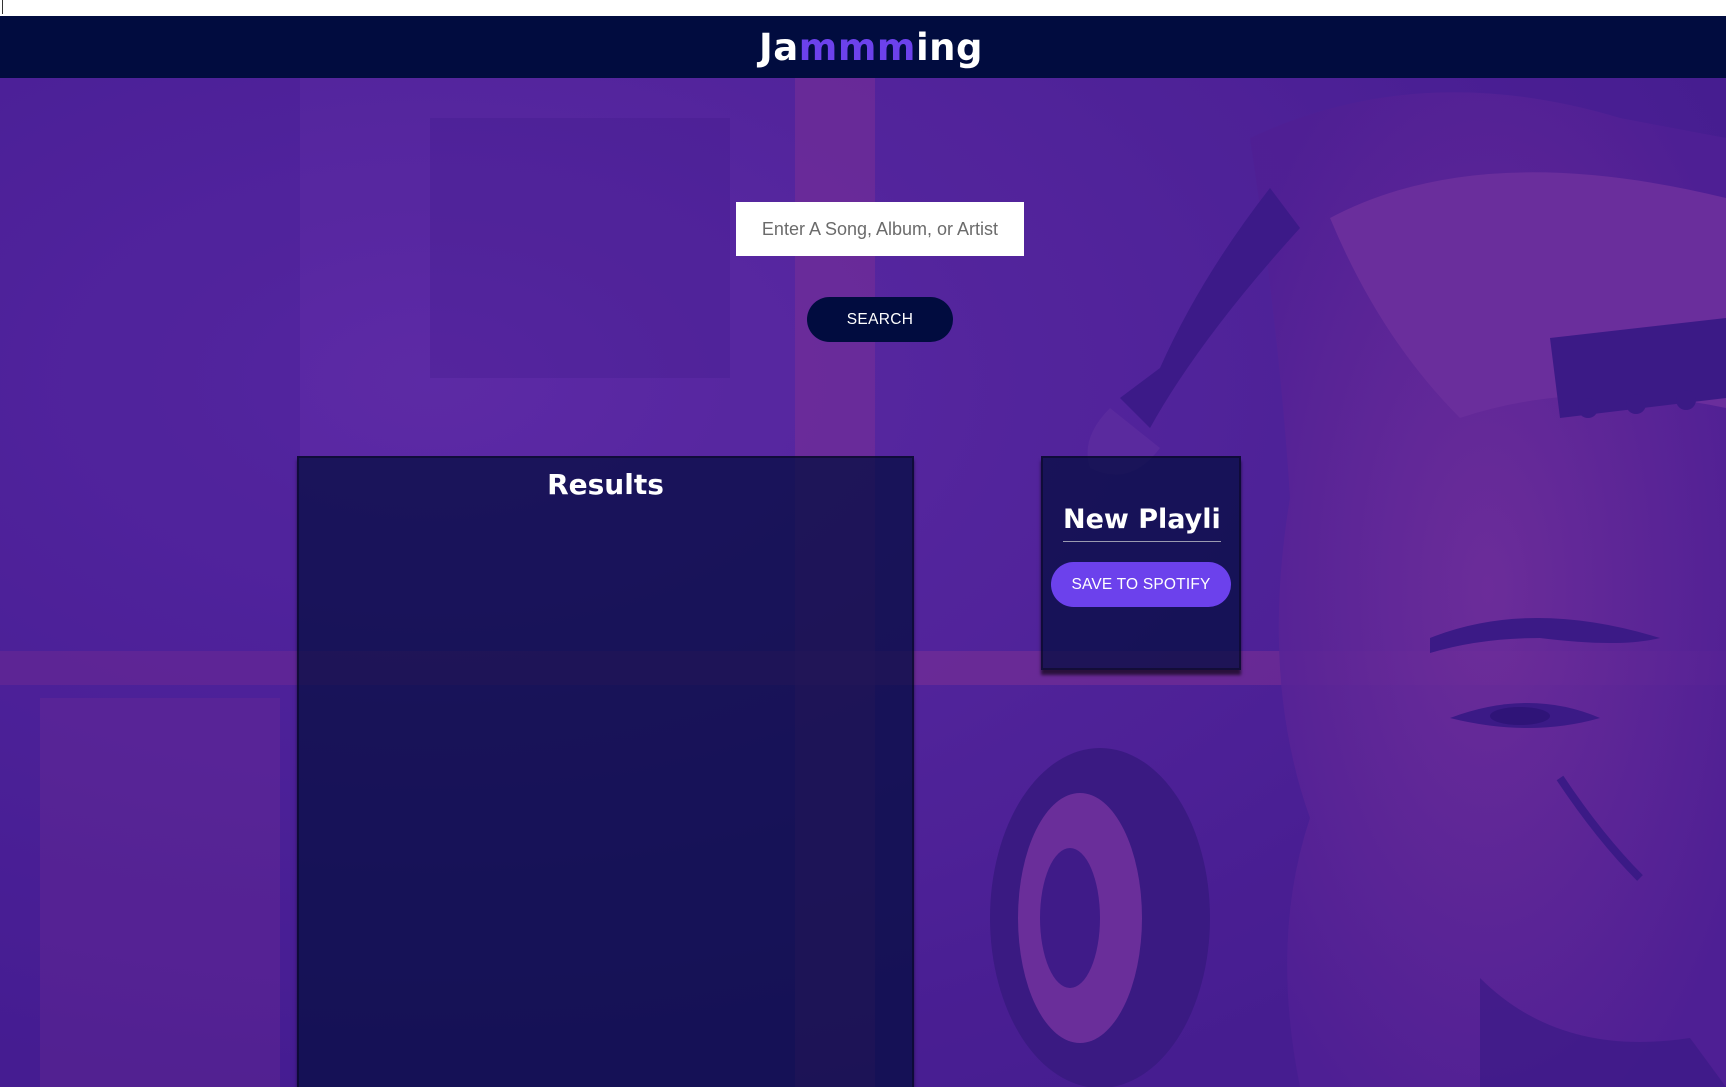 The image size is (1726, 1087). Describe the element at coordinates (1142, 520) in the screenshot. I see `playlist-name-input` at that location.